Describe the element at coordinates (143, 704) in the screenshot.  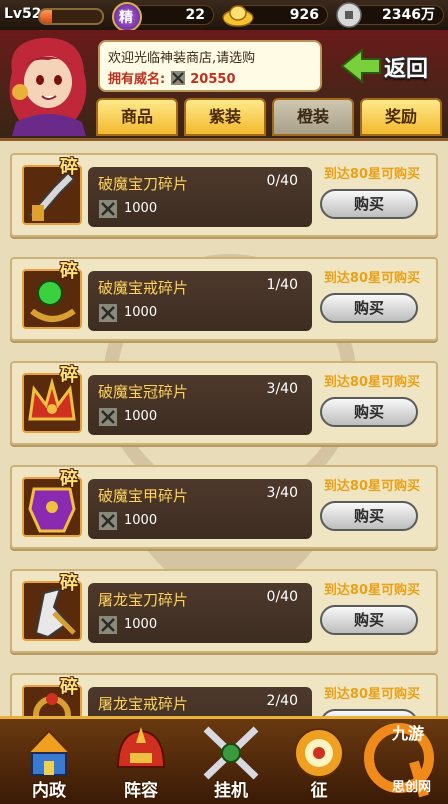
I see `item-name: 屠龙宝戒碎片` at that location.